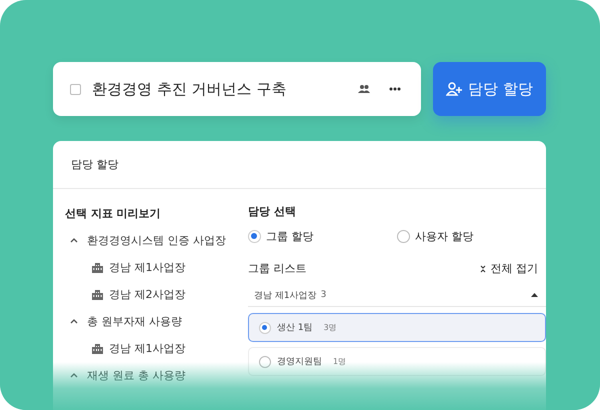 The width and height of the screenshot is (600, 410). Describe the element at coordinates (397, 327) in the screenshot. I see `group-option: 생산 1팀 3명` at that location.